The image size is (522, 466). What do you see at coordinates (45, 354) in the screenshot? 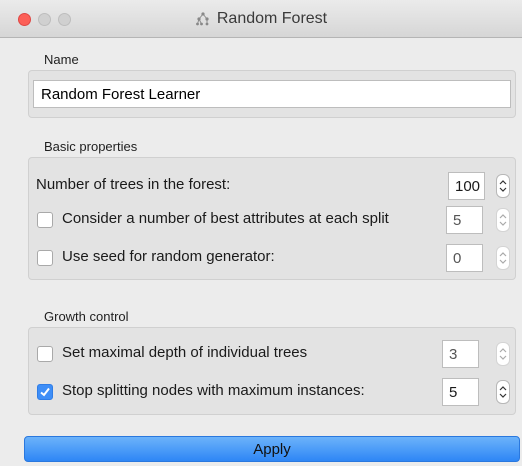
I see `max-depth-checkbox` at bounding box center [45, 354].